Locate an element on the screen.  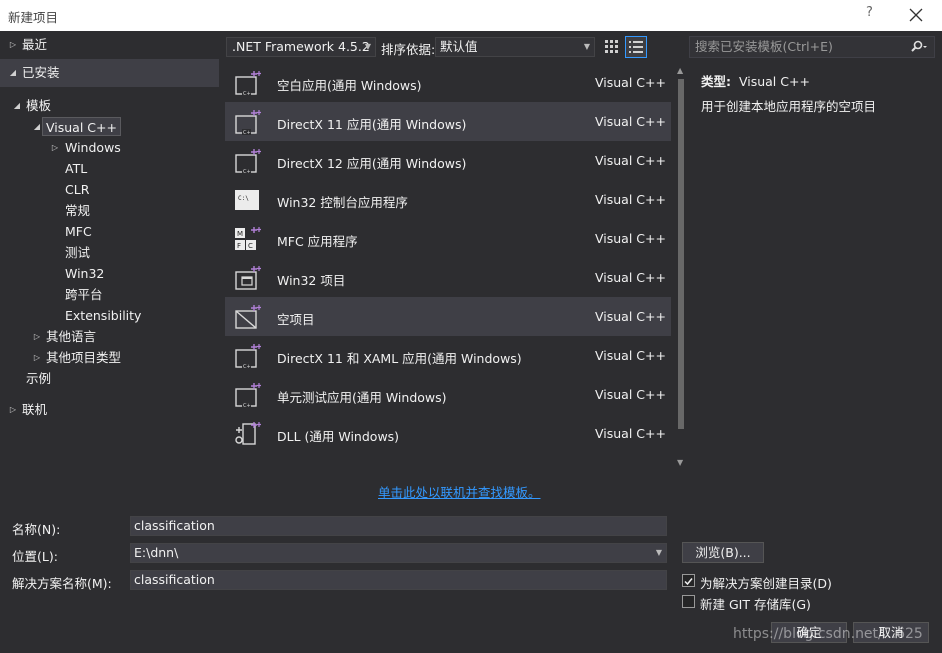
directx-xaml-app-icon: C+ is located at coordinates (247, 356).